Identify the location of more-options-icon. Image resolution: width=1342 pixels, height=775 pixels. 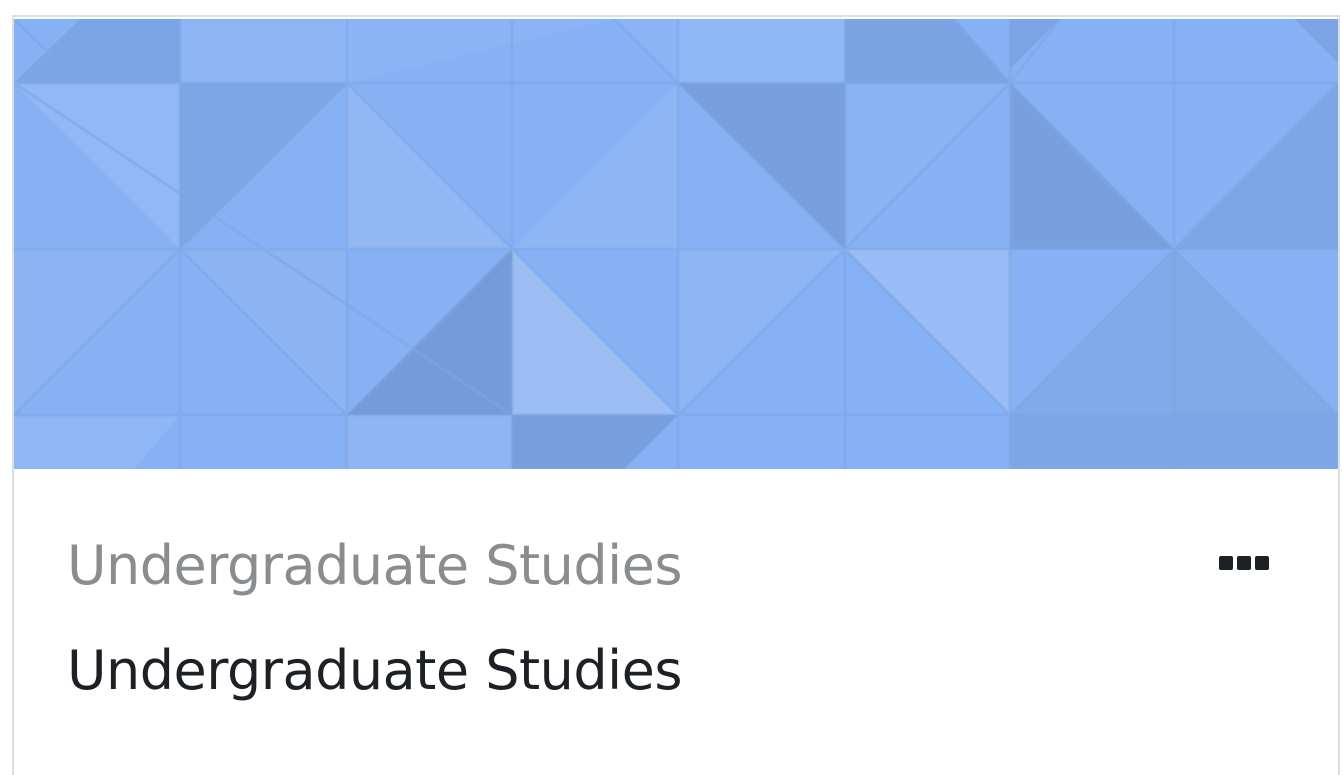
(1244, 563).